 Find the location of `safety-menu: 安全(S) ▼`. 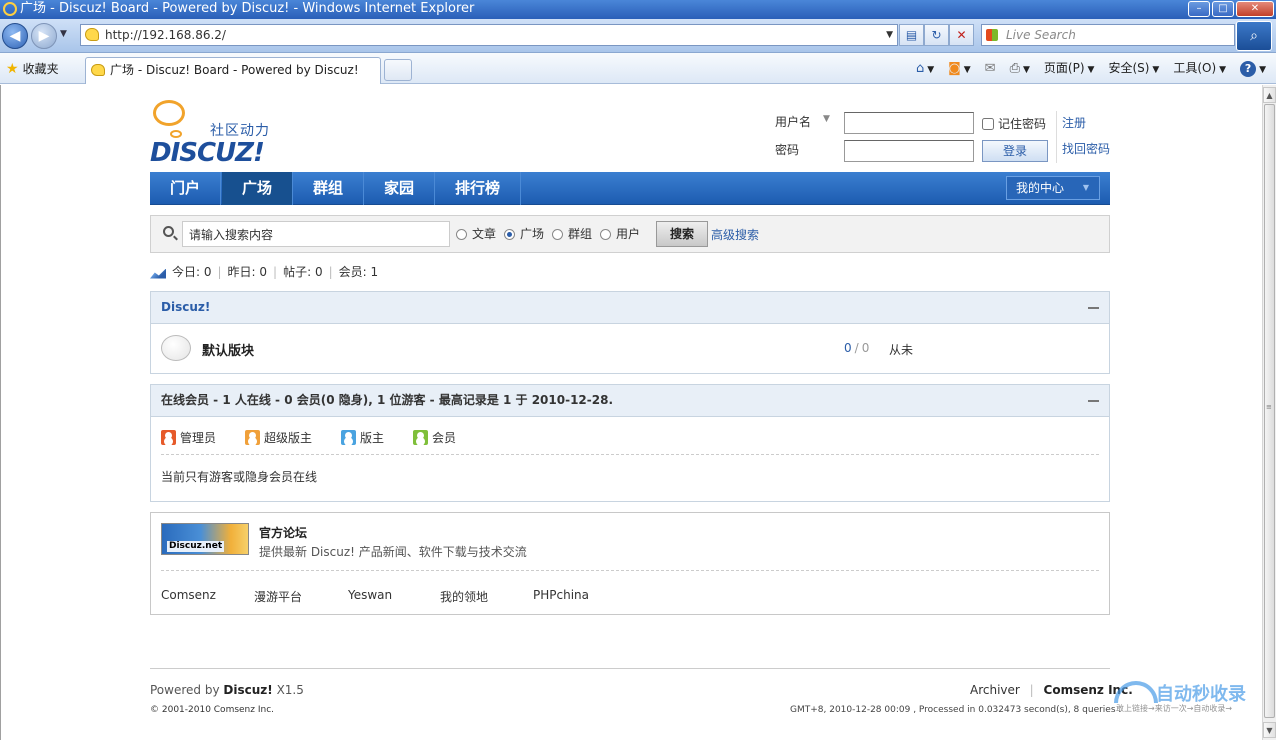

safety-menu: 安全(S) ▼ is located at coordinates (1133, 69).